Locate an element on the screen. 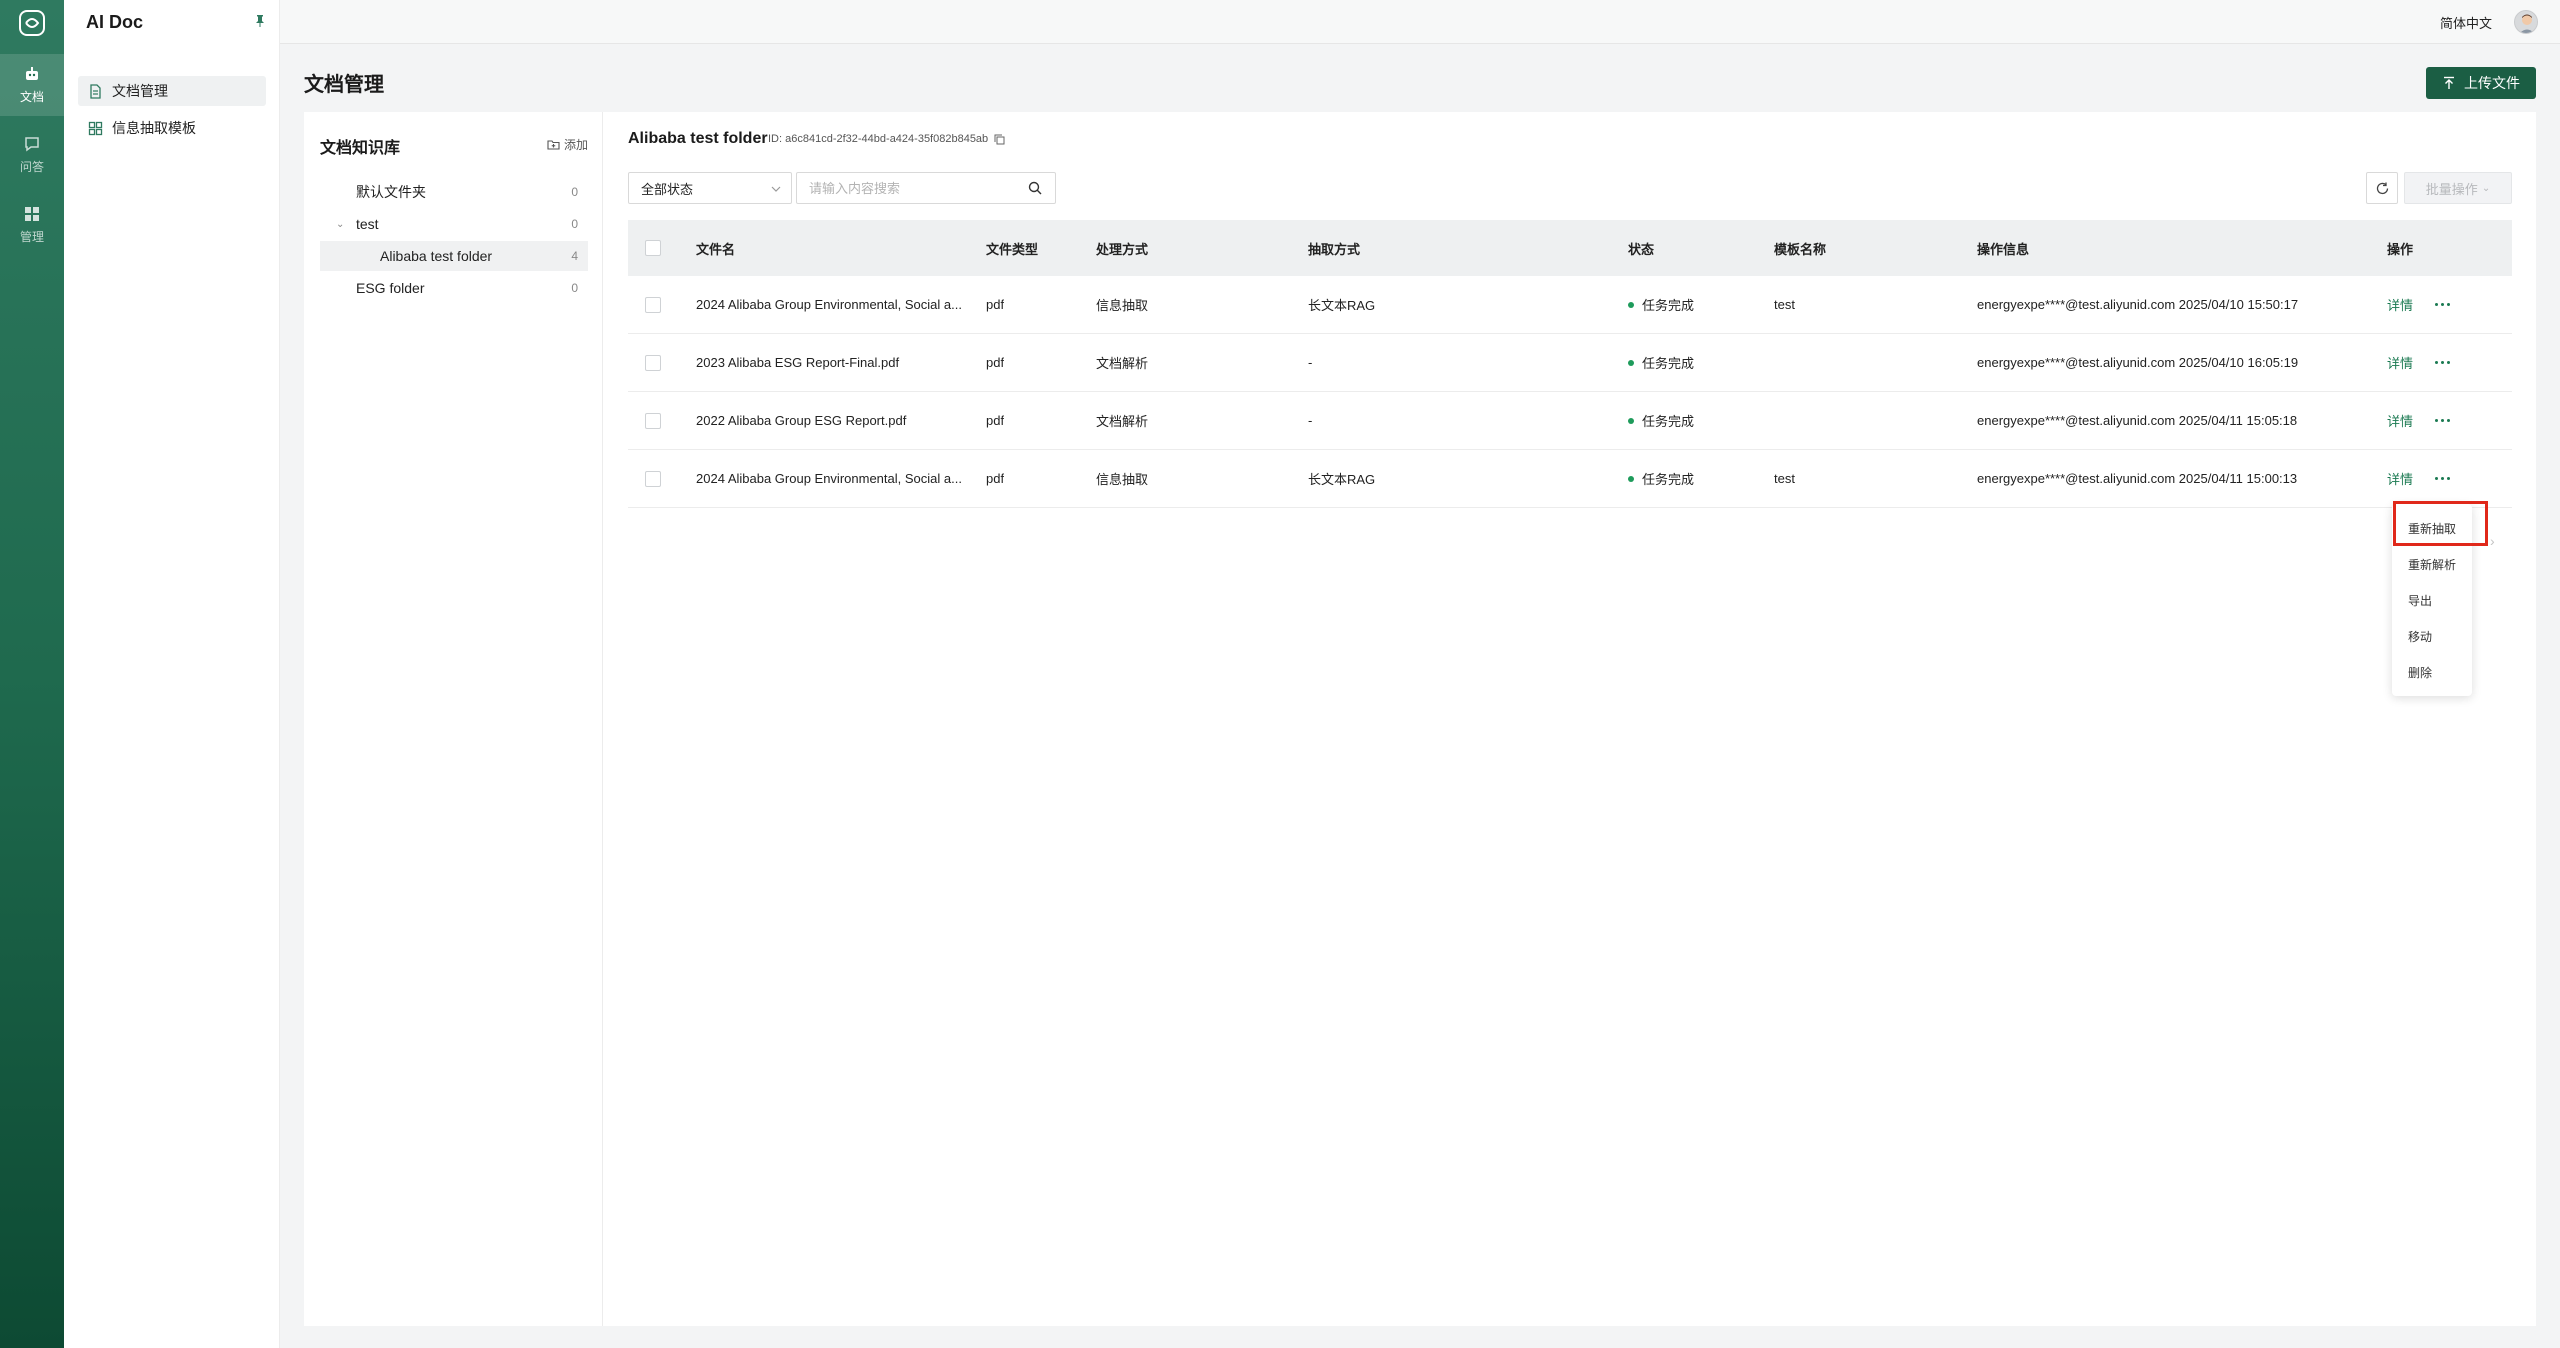  secondary-sidebar: AI Doc 文档管理 信息抽取模板 is located at coordinates (172, 674).